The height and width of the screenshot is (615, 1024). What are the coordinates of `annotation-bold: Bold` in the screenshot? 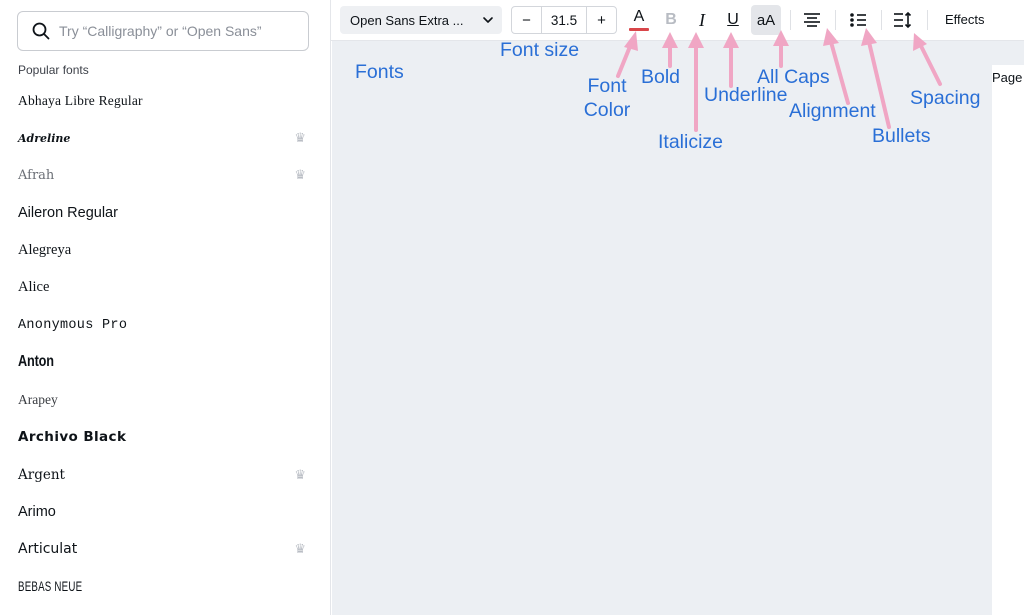 It's located at (661, 77).